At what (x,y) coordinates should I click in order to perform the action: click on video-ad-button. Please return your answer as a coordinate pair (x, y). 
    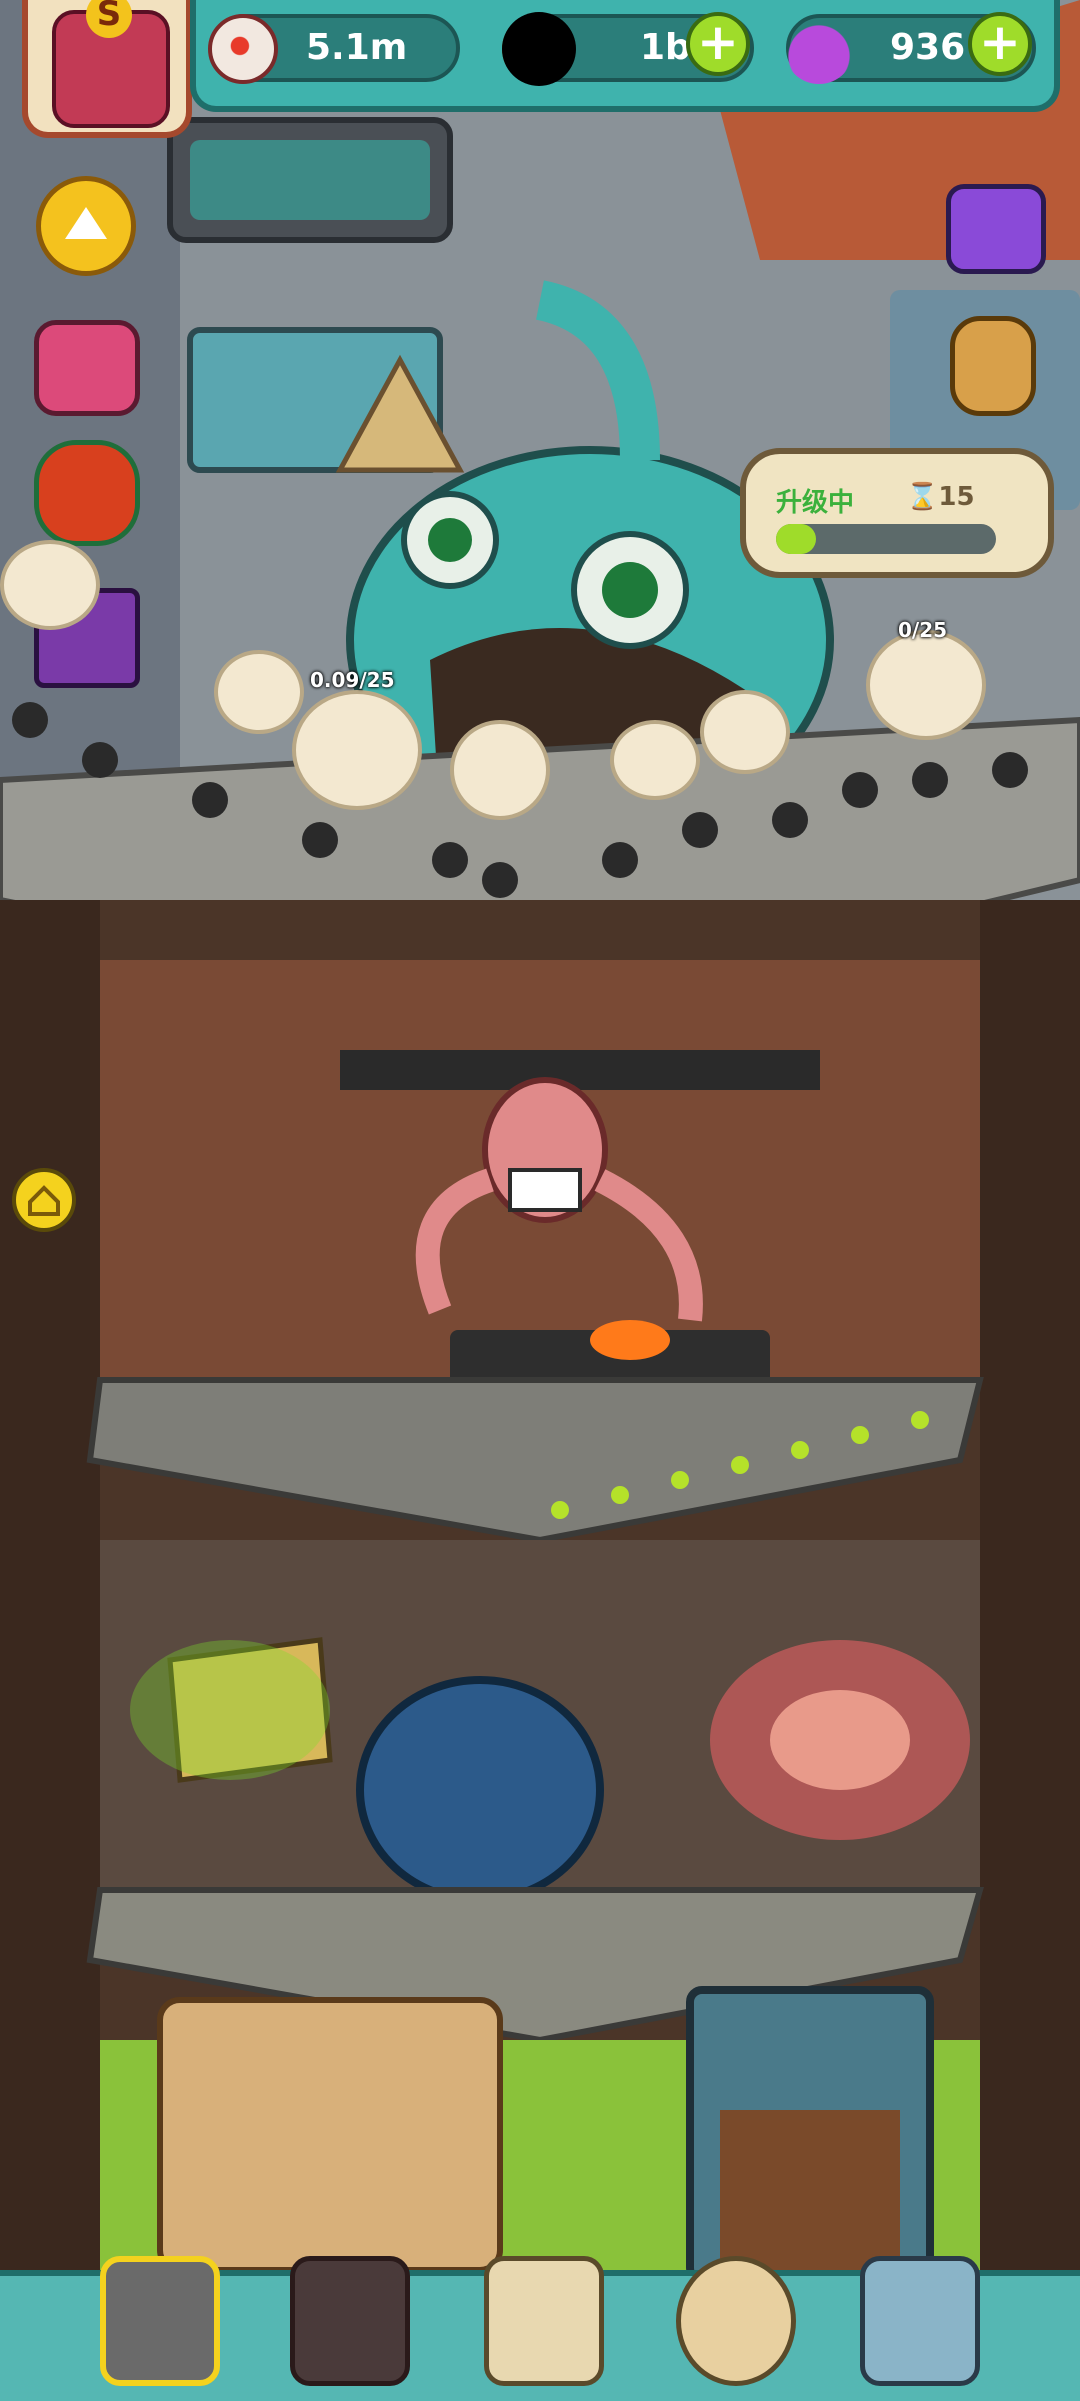
    Looking at the image, I should click on (996, 229).